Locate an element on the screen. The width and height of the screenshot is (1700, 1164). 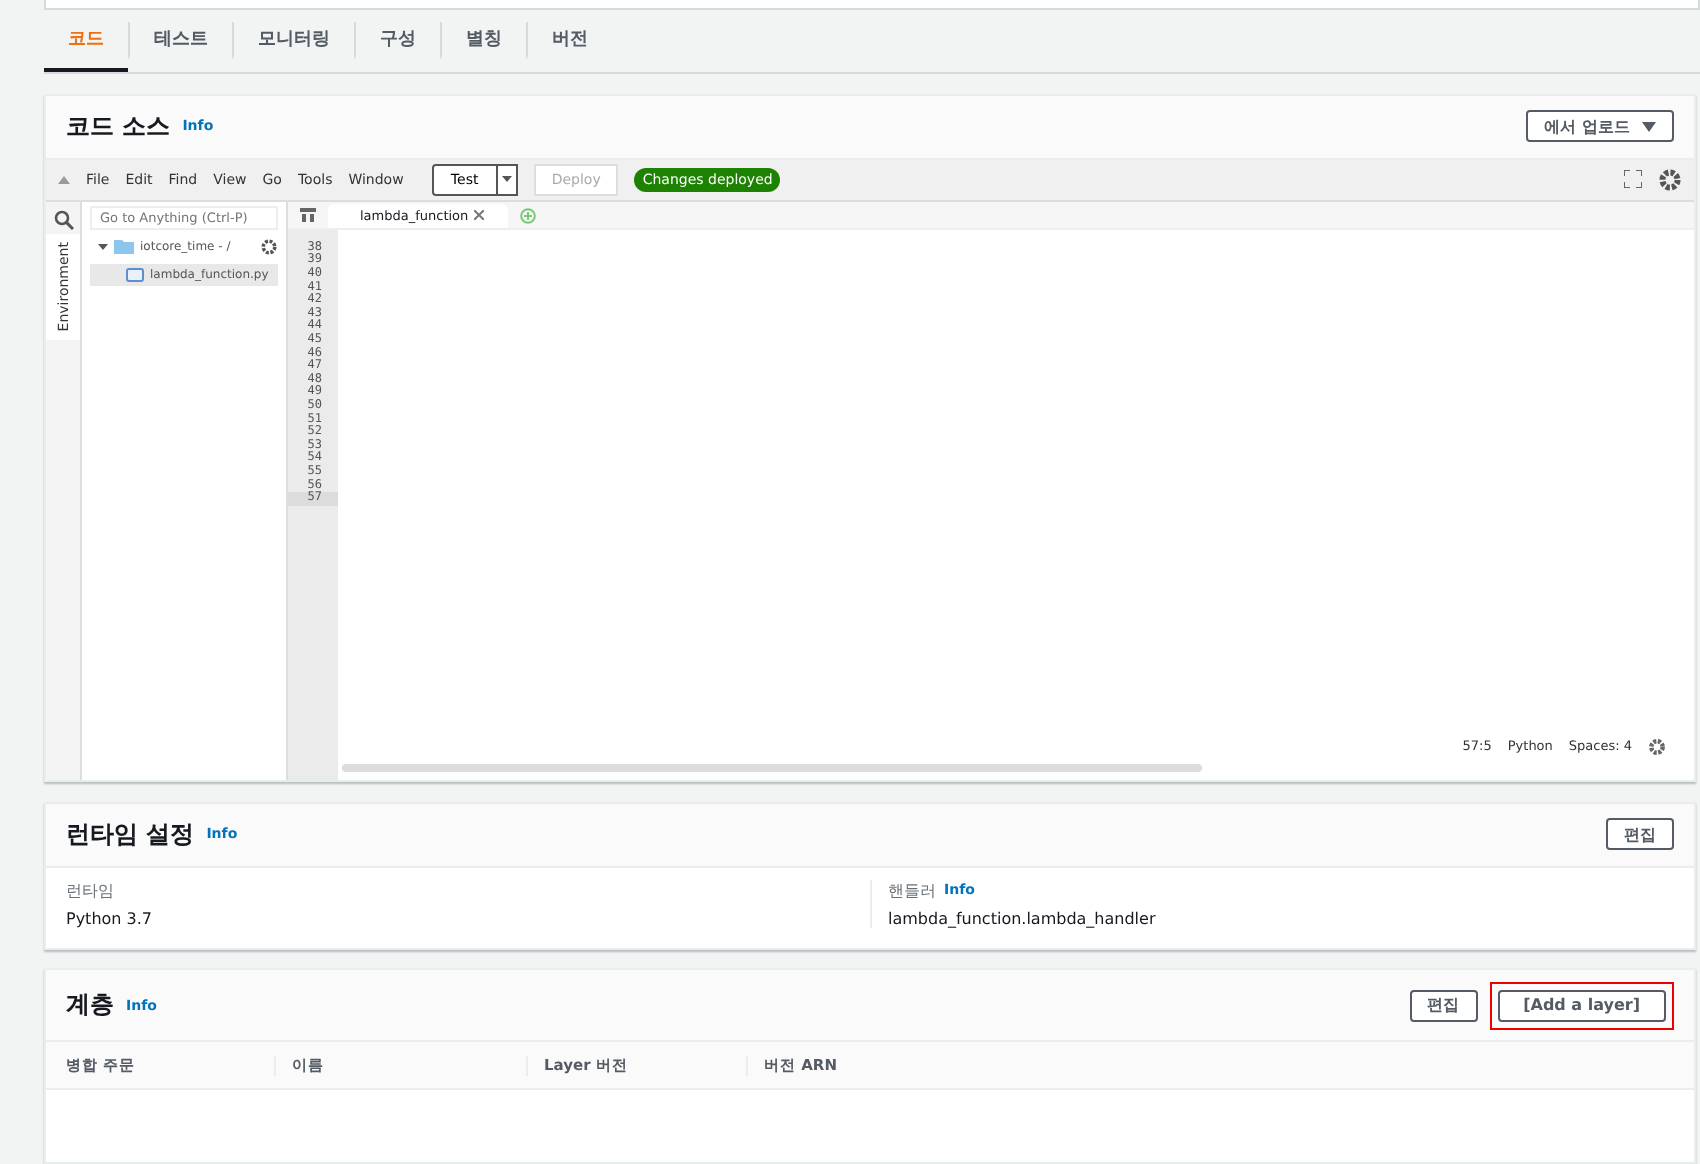
field-label: 핸들러 is located at coordinates (912, 890).